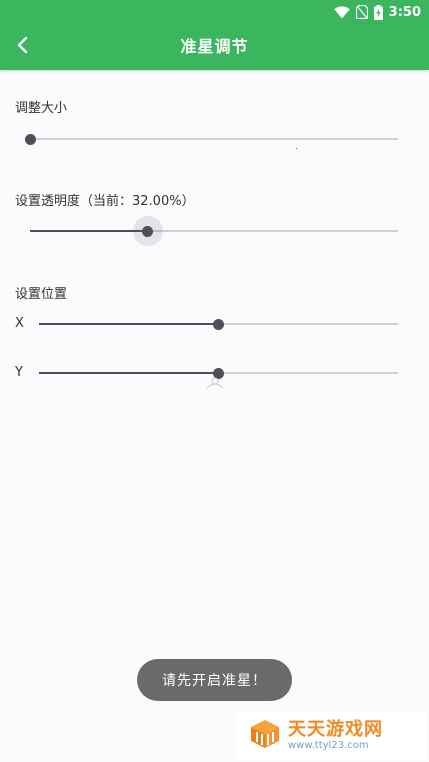 This screenshot has height=762, width=429. What do you see at coordinates (214, 12) in the screenshot?
I see `status-bar: 3:50` at bounding box center [214, 12].